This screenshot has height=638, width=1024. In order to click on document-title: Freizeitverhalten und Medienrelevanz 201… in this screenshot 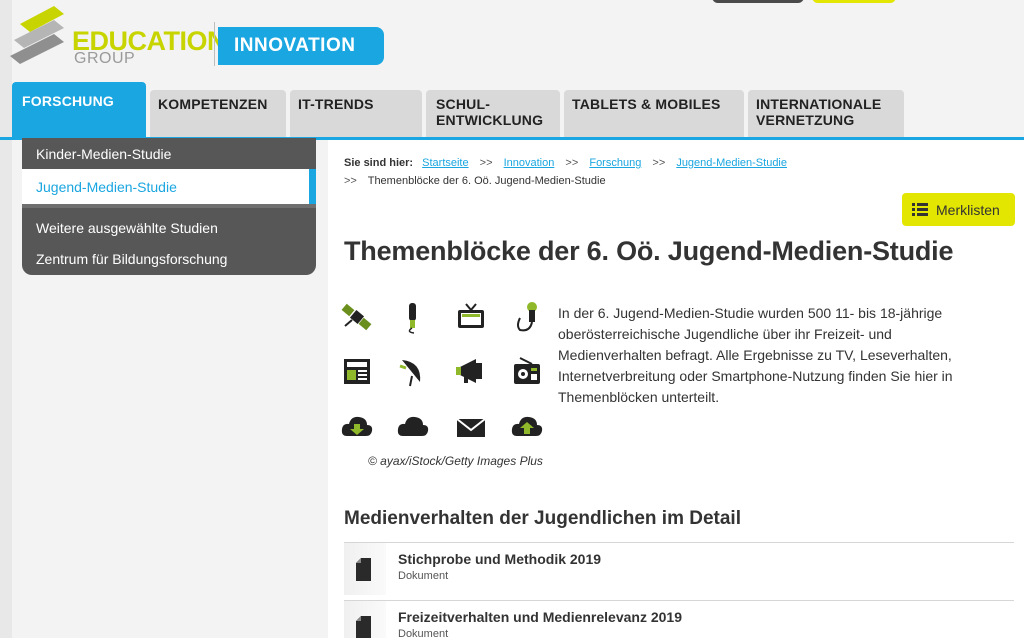, I will do `click(540, 617)`.